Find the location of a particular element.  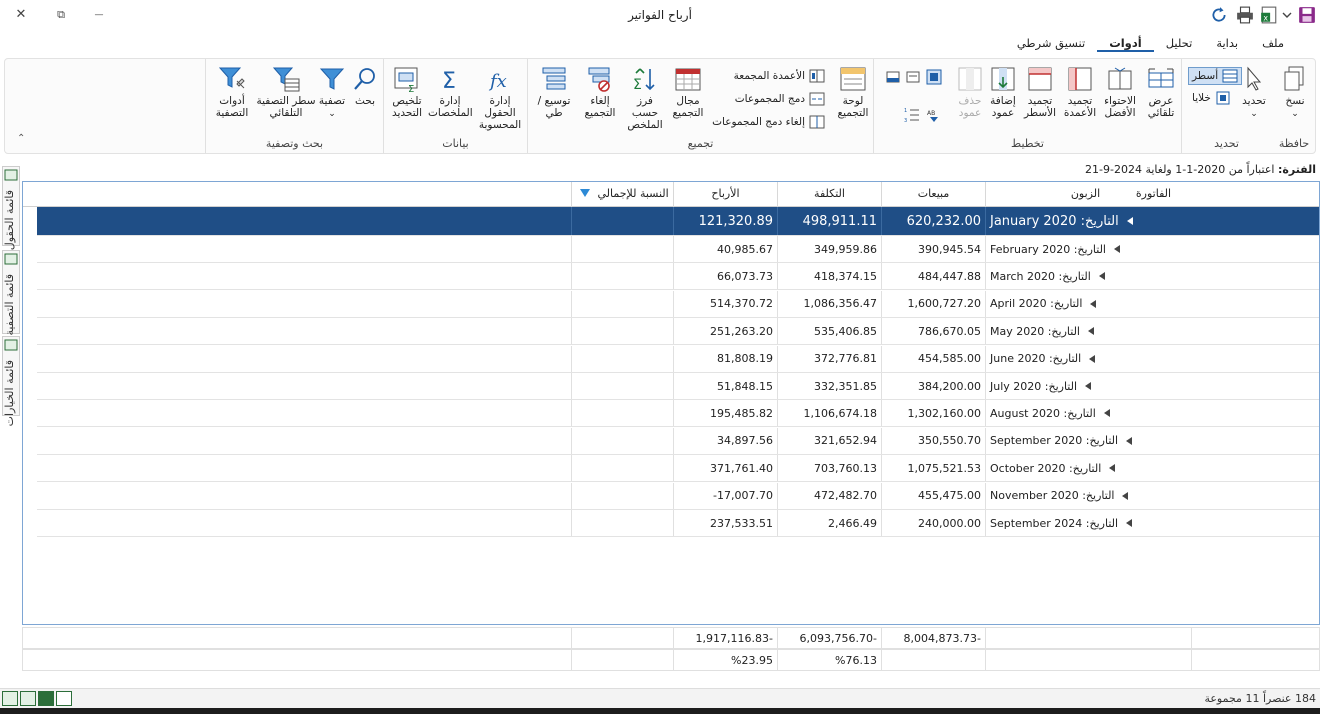

tab-tools: أدوات is located at coordinates (1125, 43).